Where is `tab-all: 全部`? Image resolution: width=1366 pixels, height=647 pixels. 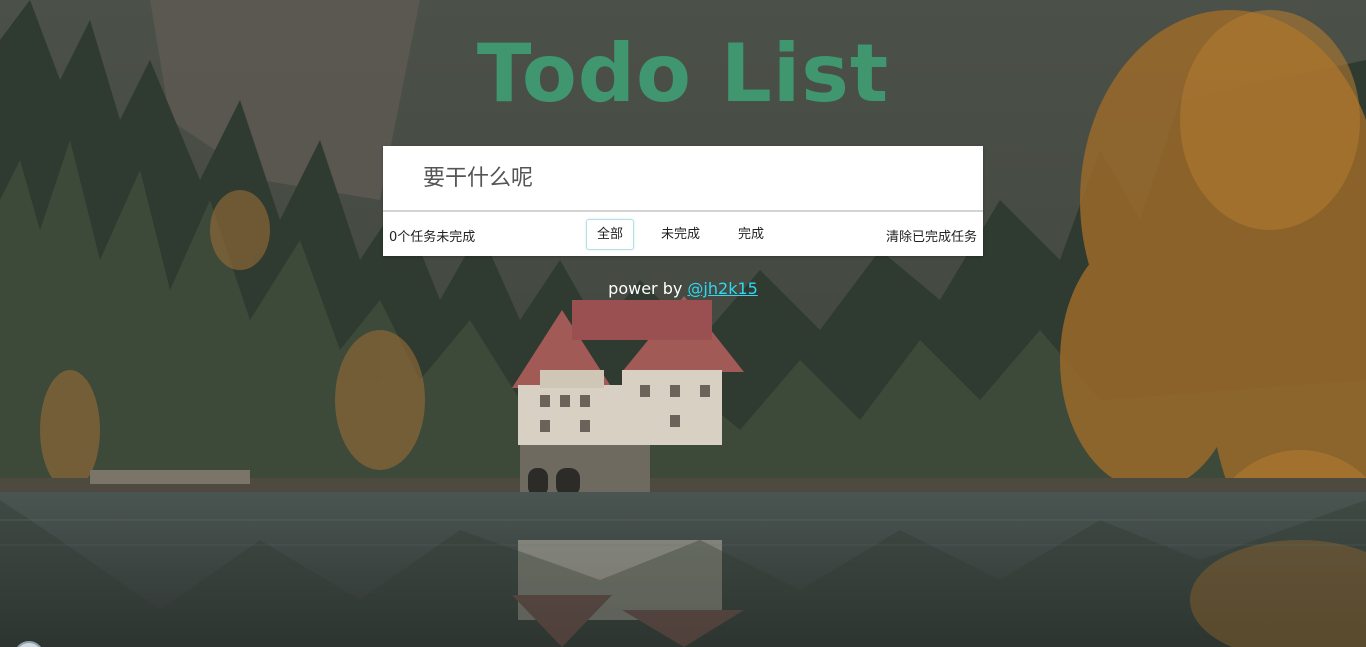 tab-all: 全部 is located at coordinates (610, 234).